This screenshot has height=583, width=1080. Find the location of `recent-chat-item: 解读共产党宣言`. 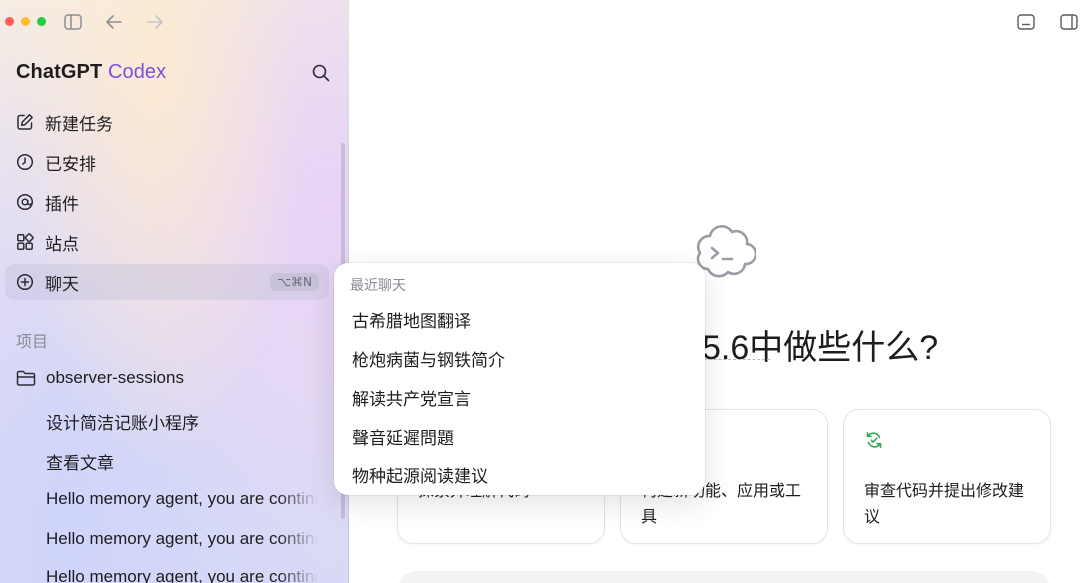

recent-chat-item: 解读共产党宣言 is located at coordinates (411, 397).